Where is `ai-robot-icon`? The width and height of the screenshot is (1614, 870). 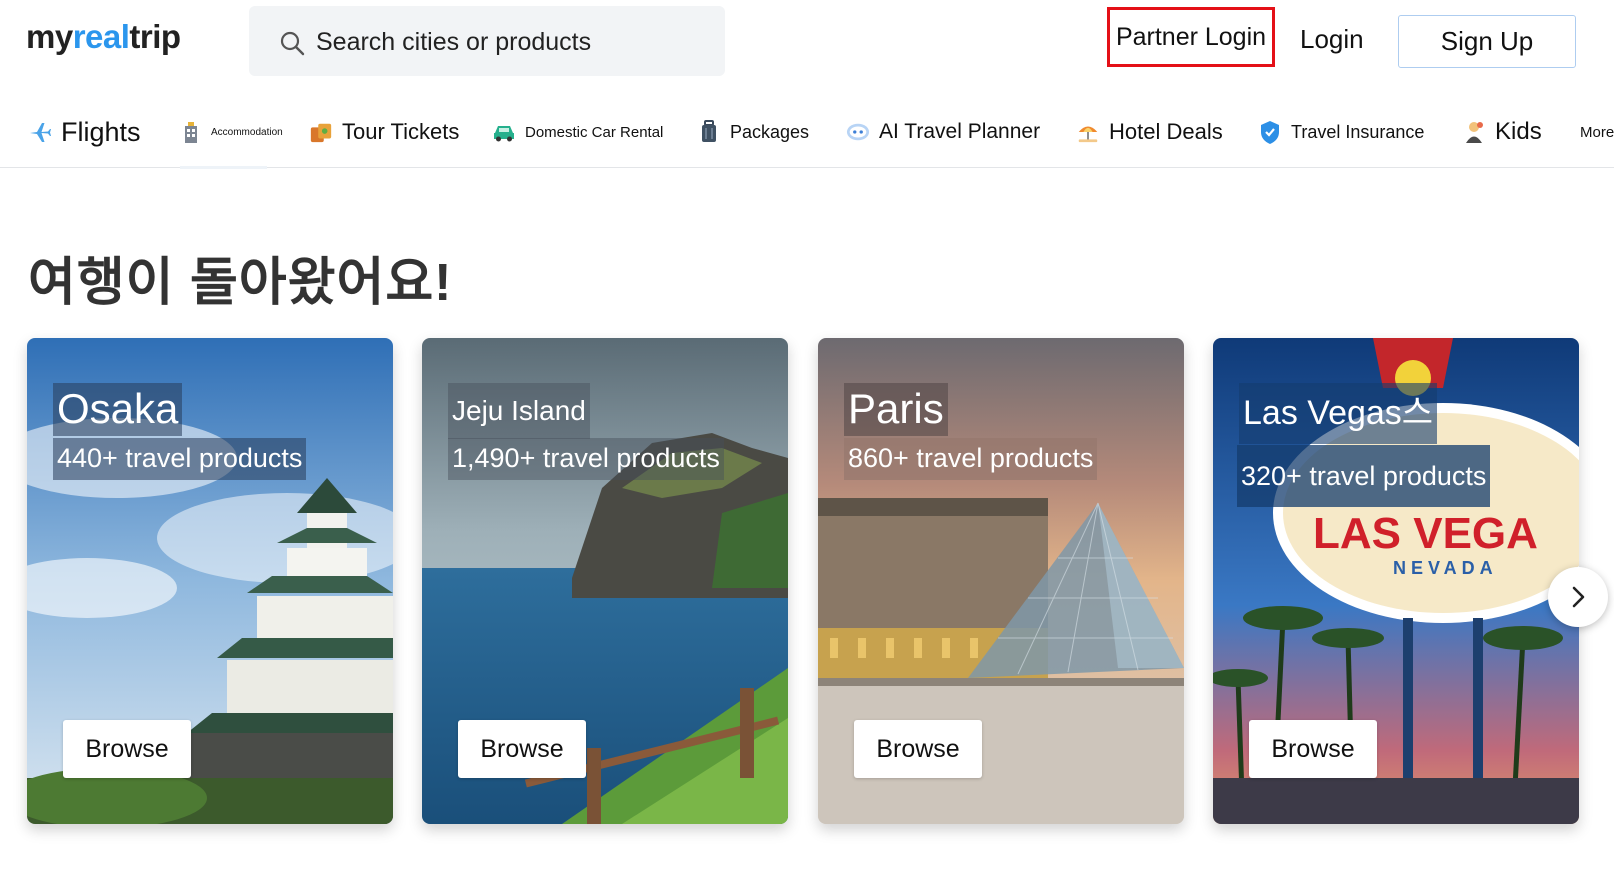
ai-robot-icon is located at coordinates (858, 132).